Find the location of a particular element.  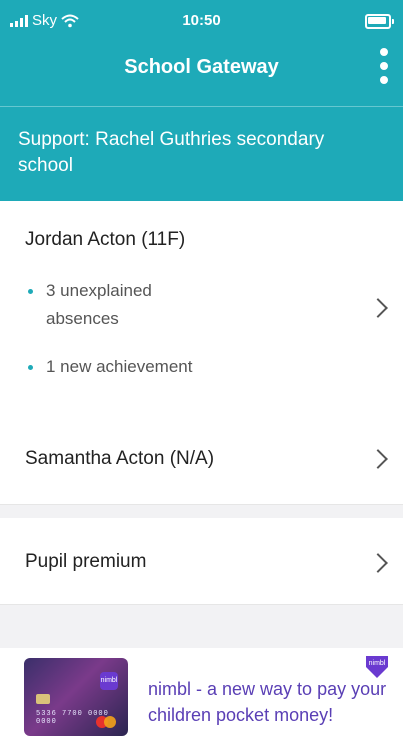

chip-icon is located at coordinates (43, 699).